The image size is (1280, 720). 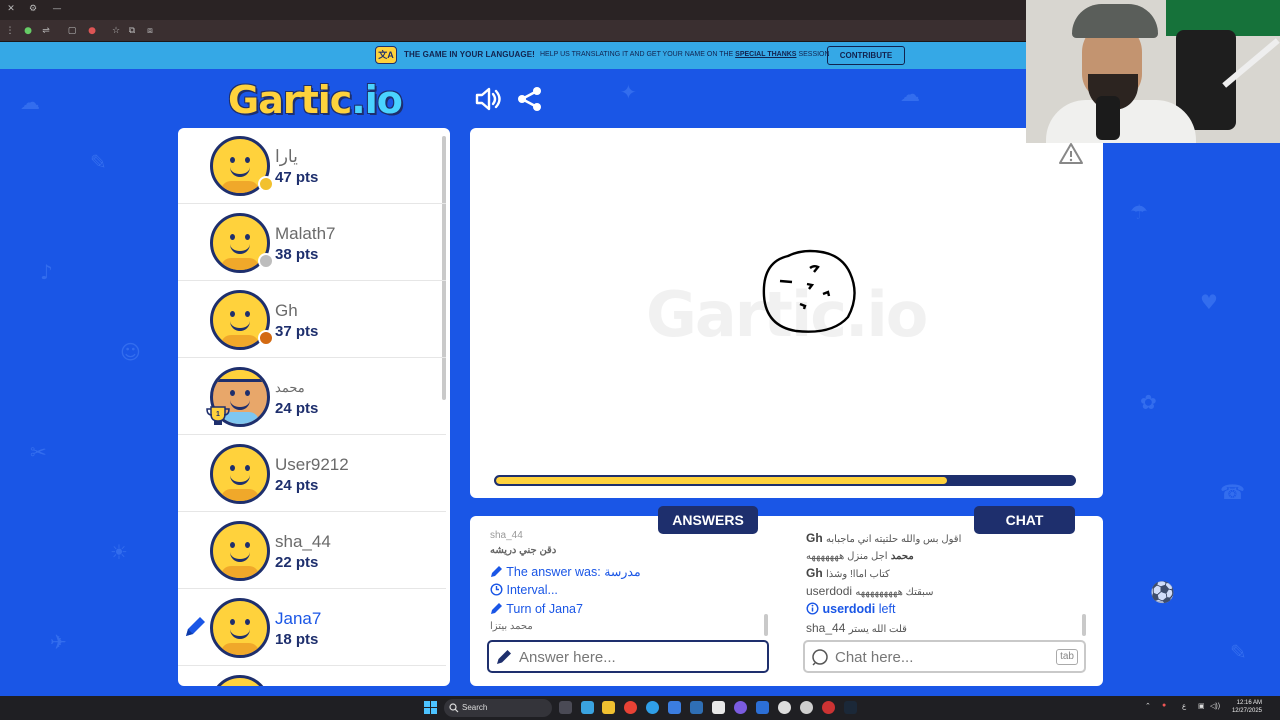 What do you see at coordinates (696, 707) in the screenshot?
I see `mail-icon` at bounding box center [696, 707].